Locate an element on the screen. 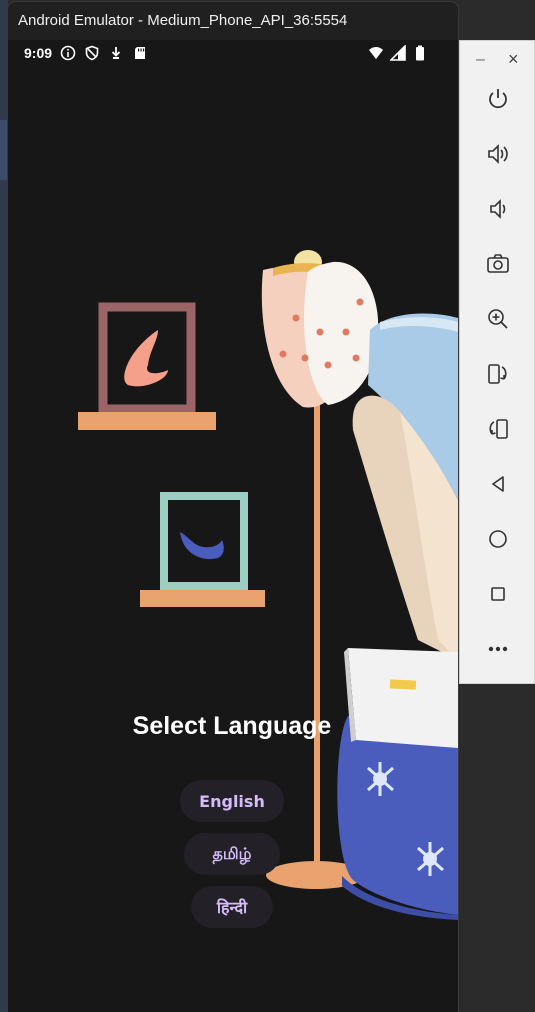 This screenshot has height=1012, width=535. language-button-tamil: தமிழ் is located at coordinates (232, 854).